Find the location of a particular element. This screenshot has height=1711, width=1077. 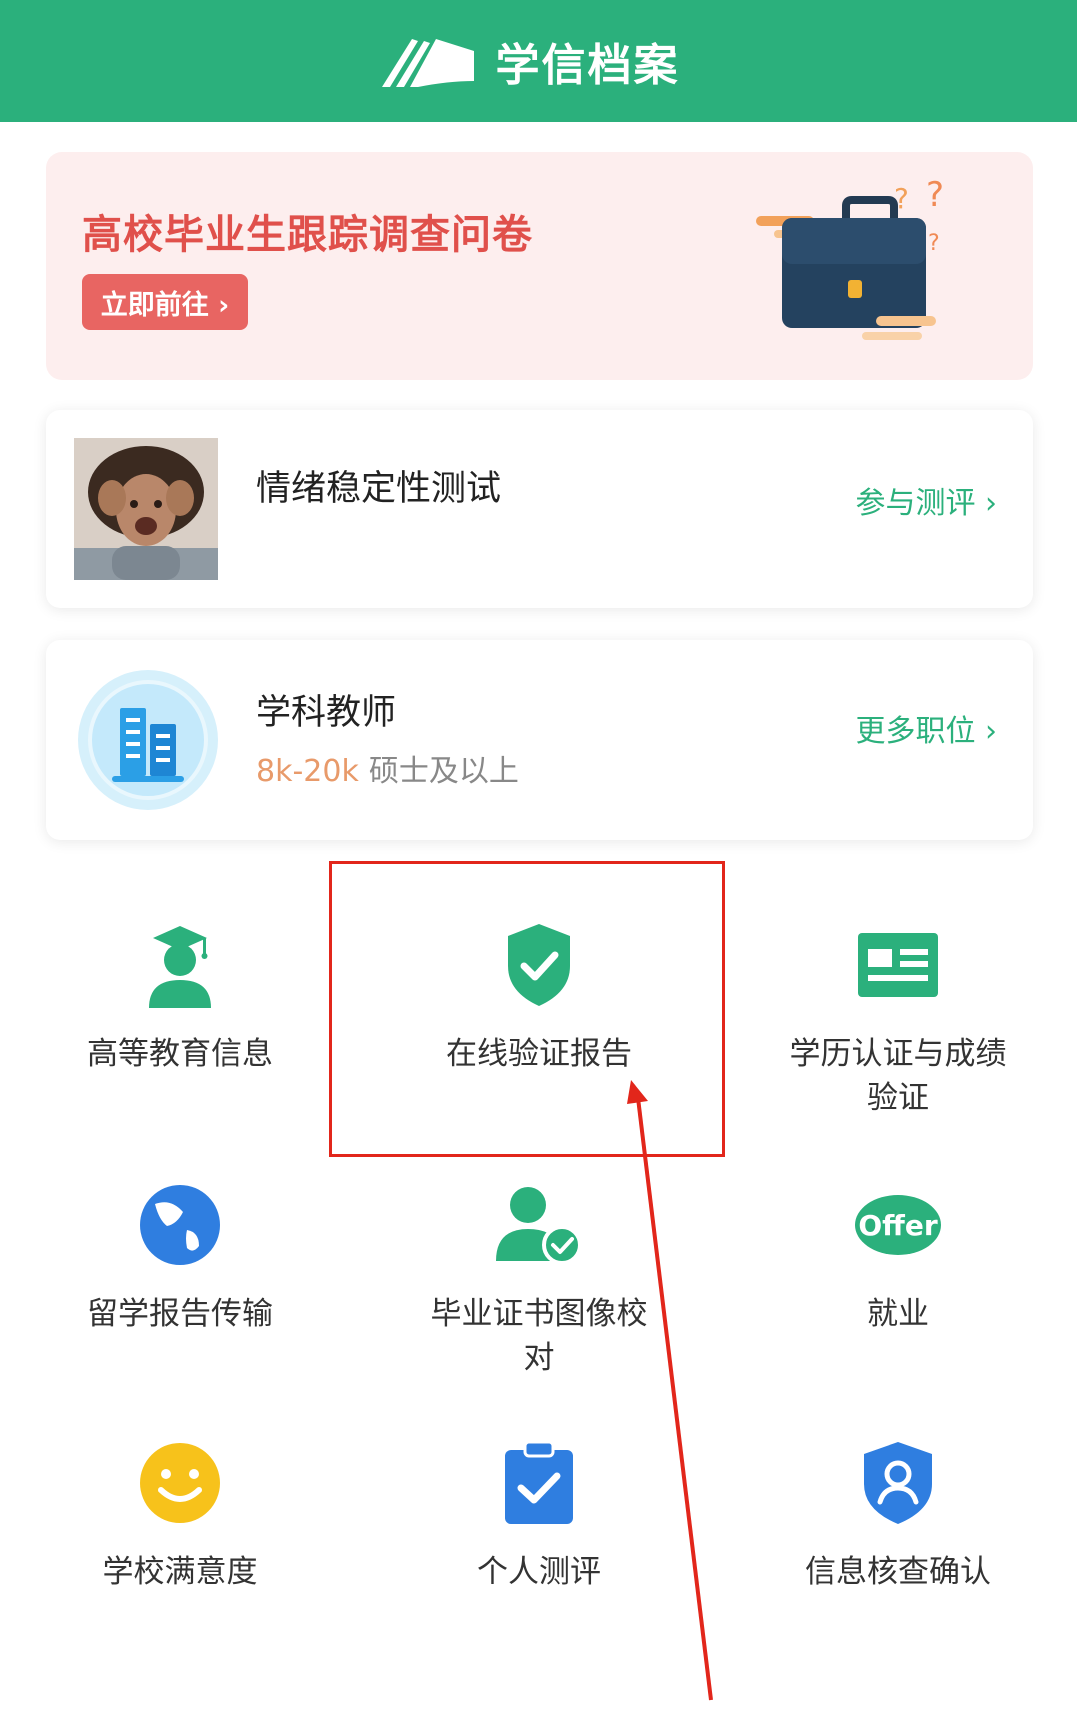

job-info: 8k-20k 硕士及以上 is located at coordinates (387, 768).